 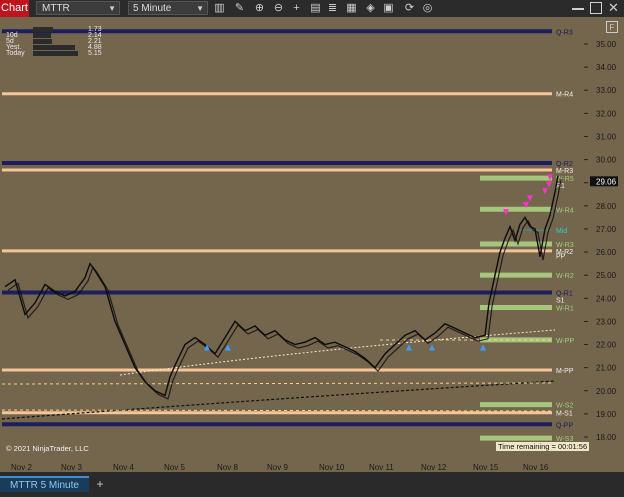 I want to click on x-tick-label: Nov 15, so click(x=486, y=467).